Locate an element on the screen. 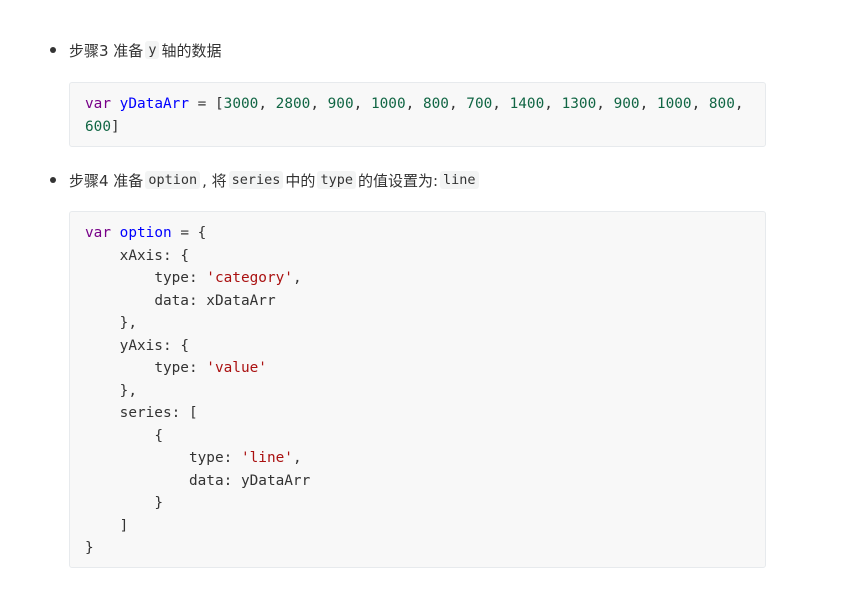 The image size is (841, 591). array-value: 600 is located at coordinates (98, 126).